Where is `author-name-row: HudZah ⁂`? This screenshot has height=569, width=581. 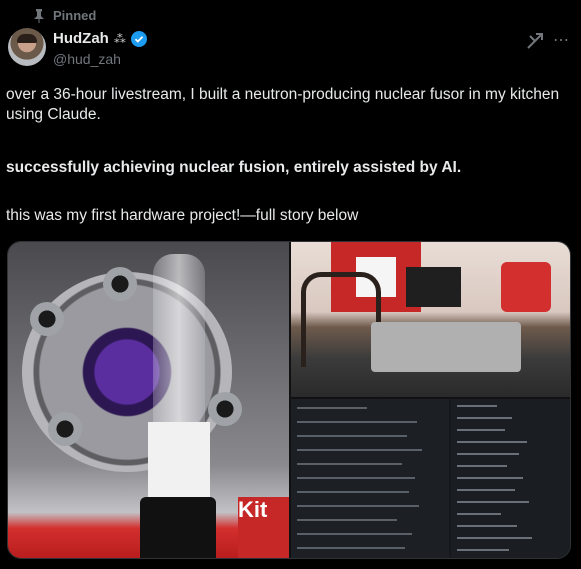
author-name-row: HudZah ⁂ is located at coordinates (100, 38).